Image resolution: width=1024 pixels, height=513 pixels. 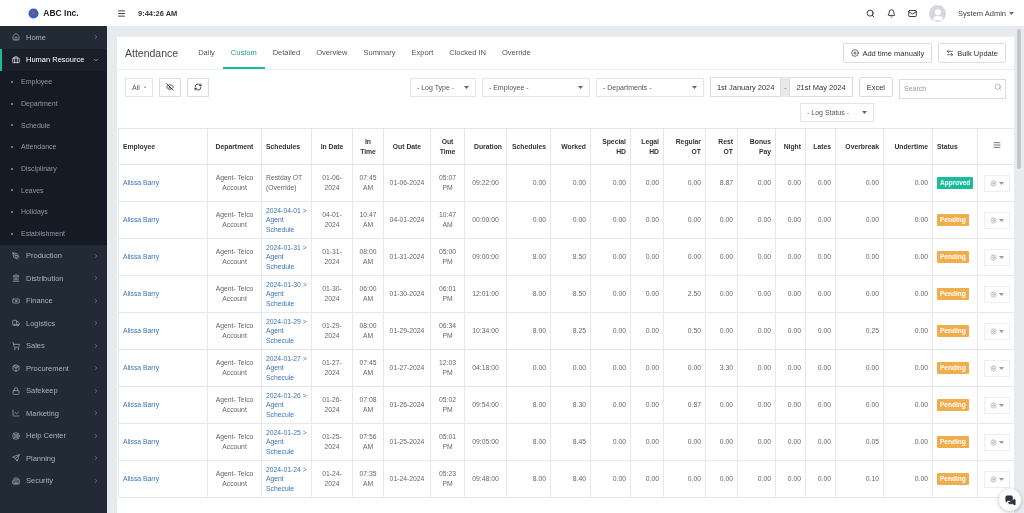 I want to click on hide-button, so click(x=170, y=87).